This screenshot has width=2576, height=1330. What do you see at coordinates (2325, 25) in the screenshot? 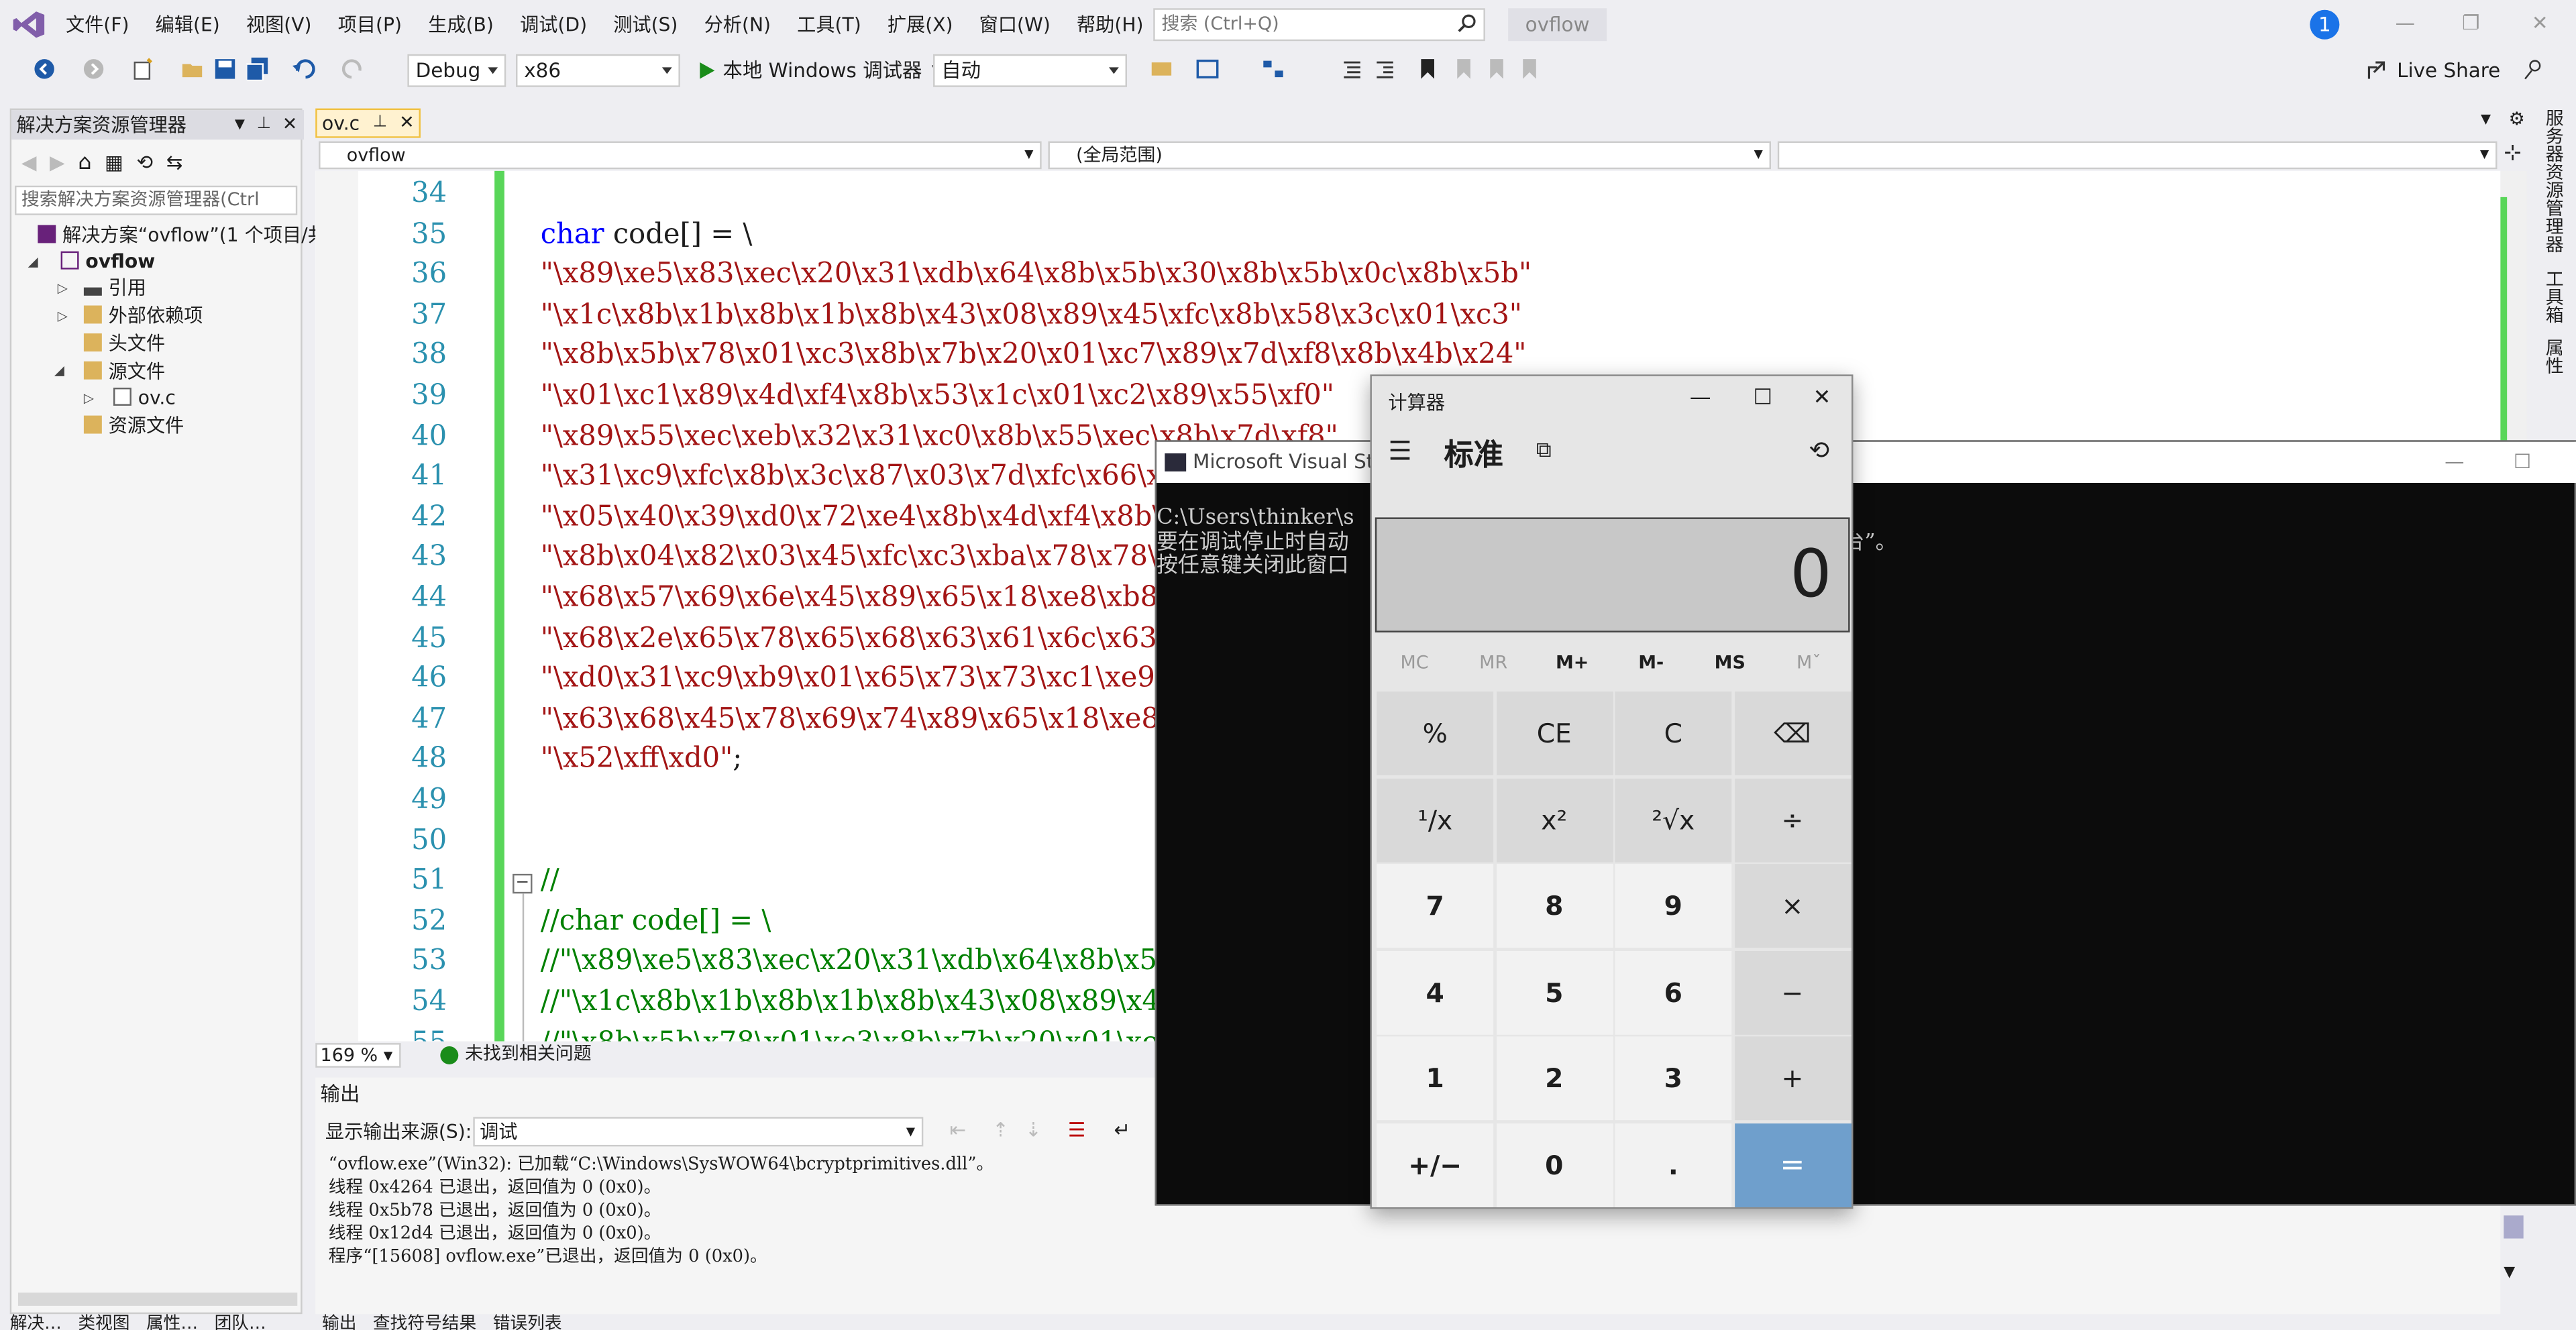
I see `notification-badge: 1` at bounding box center [2325, 25].